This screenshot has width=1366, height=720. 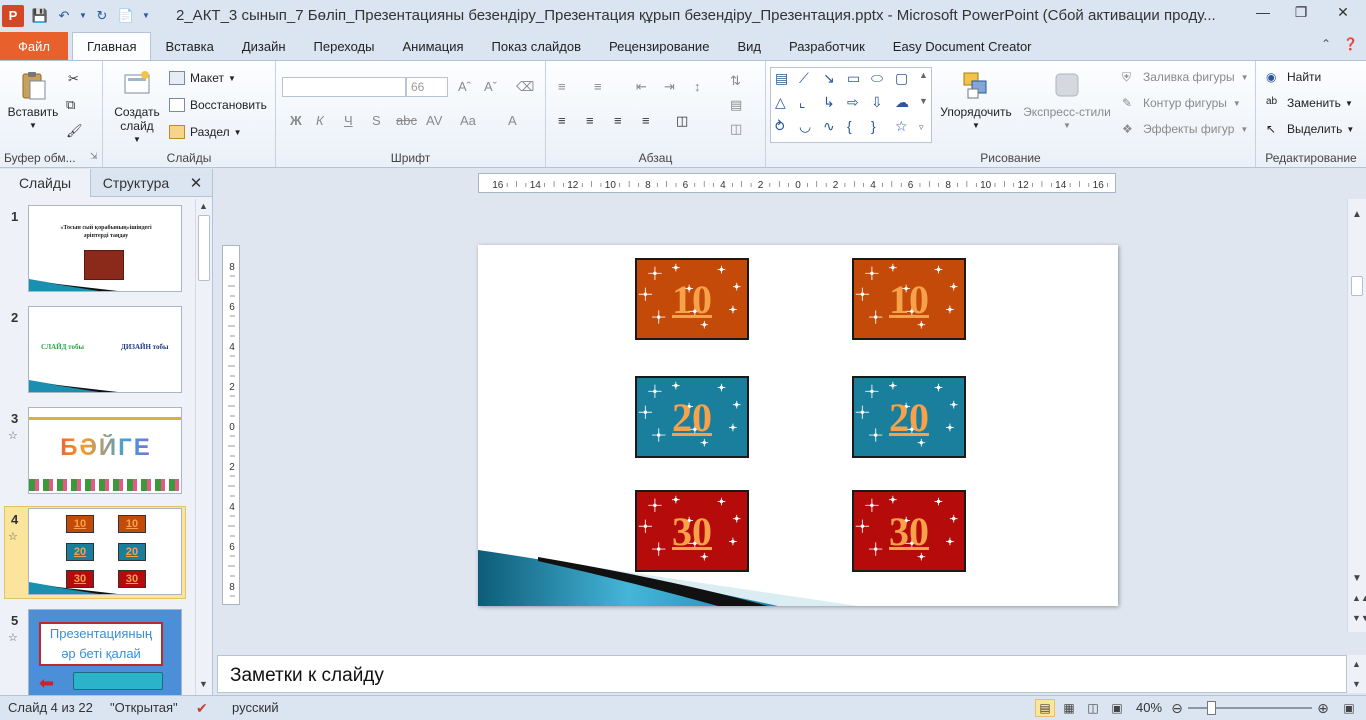 What do you see at coordinates (877, 102) in the screenshot?
I see `down-arrow-shape-icon: ⇩` at bounding box center [877, 102].